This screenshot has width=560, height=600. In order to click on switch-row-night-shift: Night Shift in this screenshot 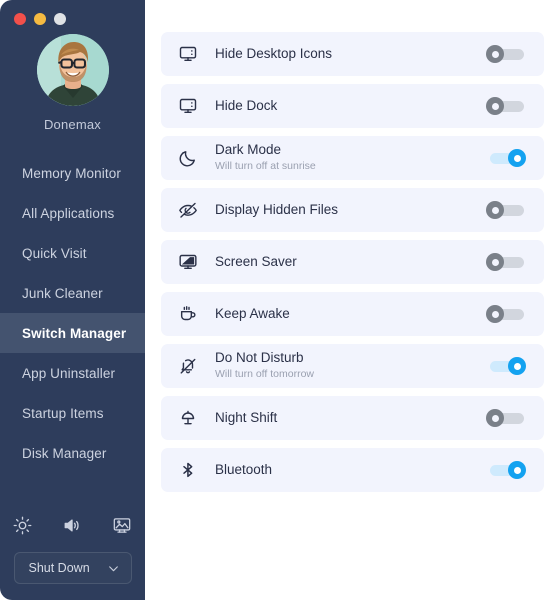, I will do `click(352, 418)`.